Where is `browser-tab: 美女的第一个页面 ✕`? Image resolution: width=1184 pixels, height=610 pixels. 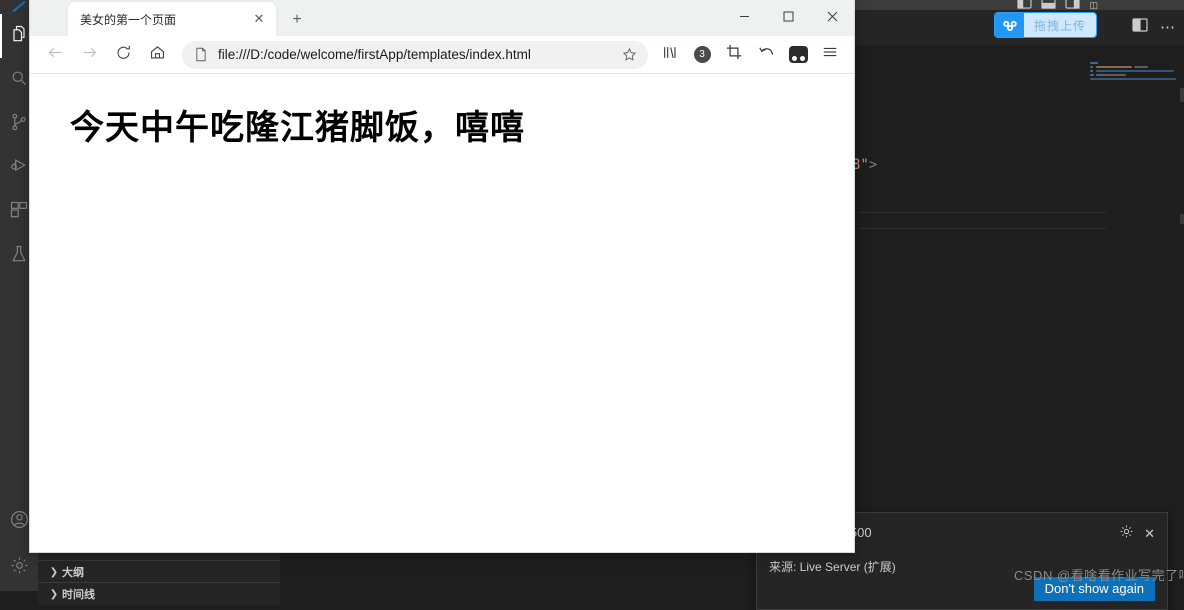 browser-tab: 美女的第一个页面 ✕ is located at coordinates (172, 19).